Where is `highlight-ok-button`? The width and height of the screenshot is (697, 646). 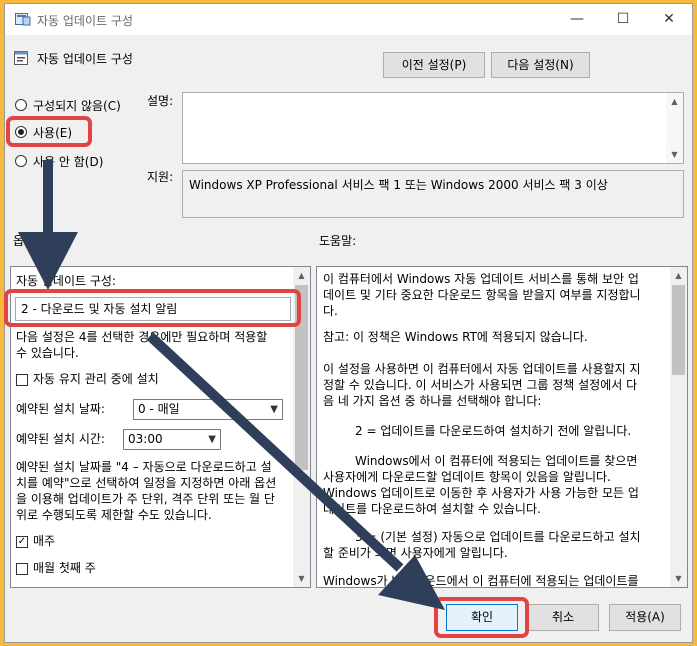 highlight-ok-button is located at coordinates (481, 617).